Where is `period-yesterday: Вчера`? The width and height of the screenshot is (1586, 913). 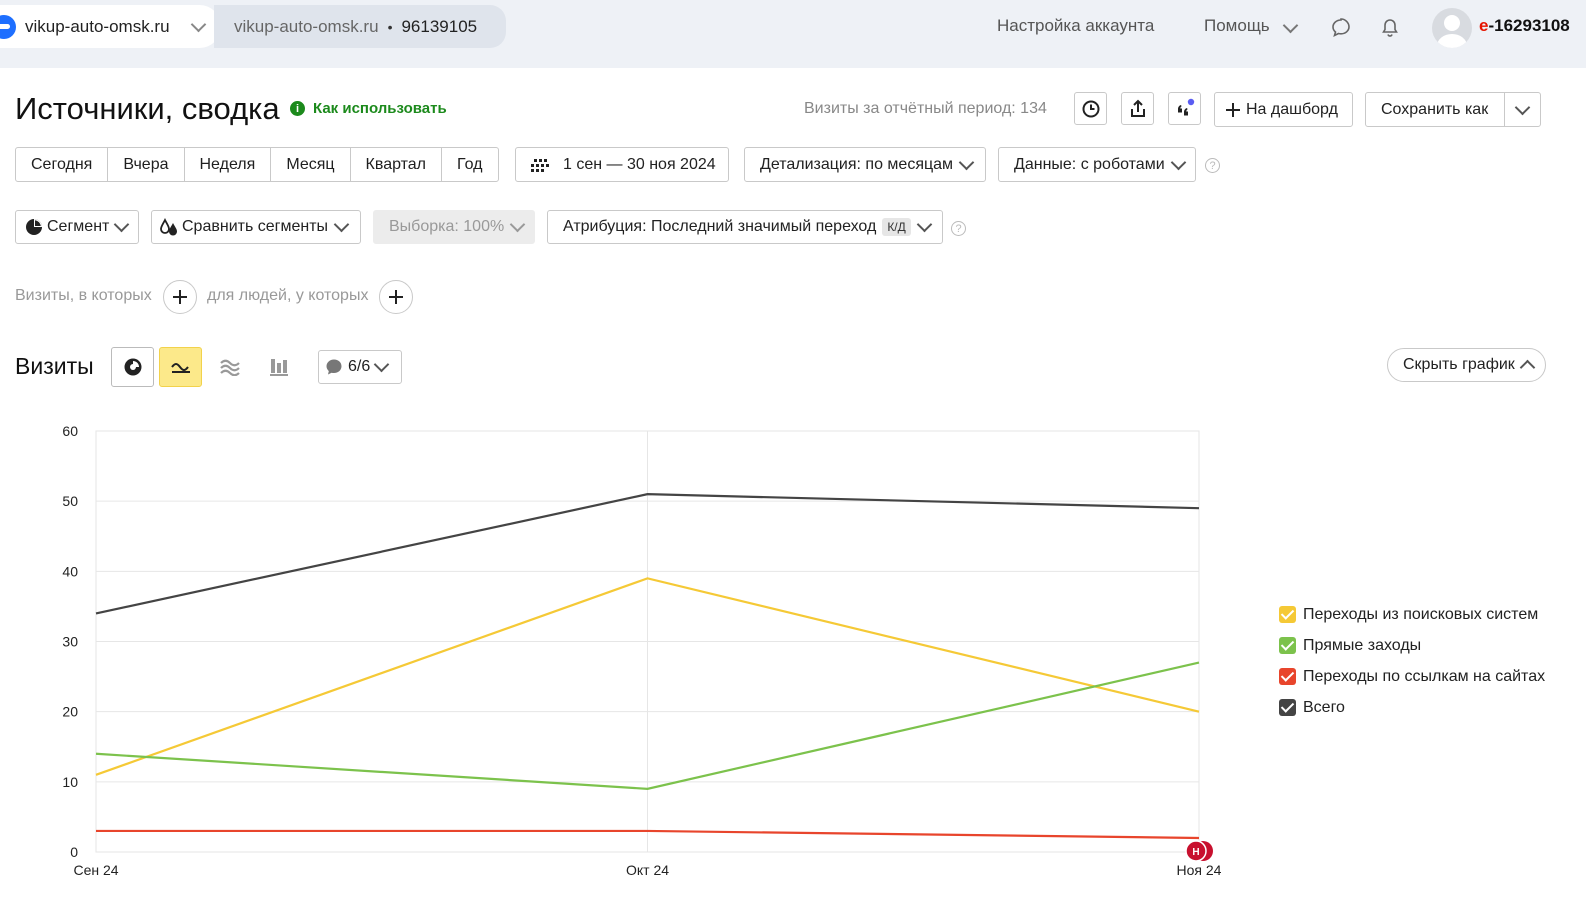 period-yesterday: Вчера is located at coordinates (146, 164).